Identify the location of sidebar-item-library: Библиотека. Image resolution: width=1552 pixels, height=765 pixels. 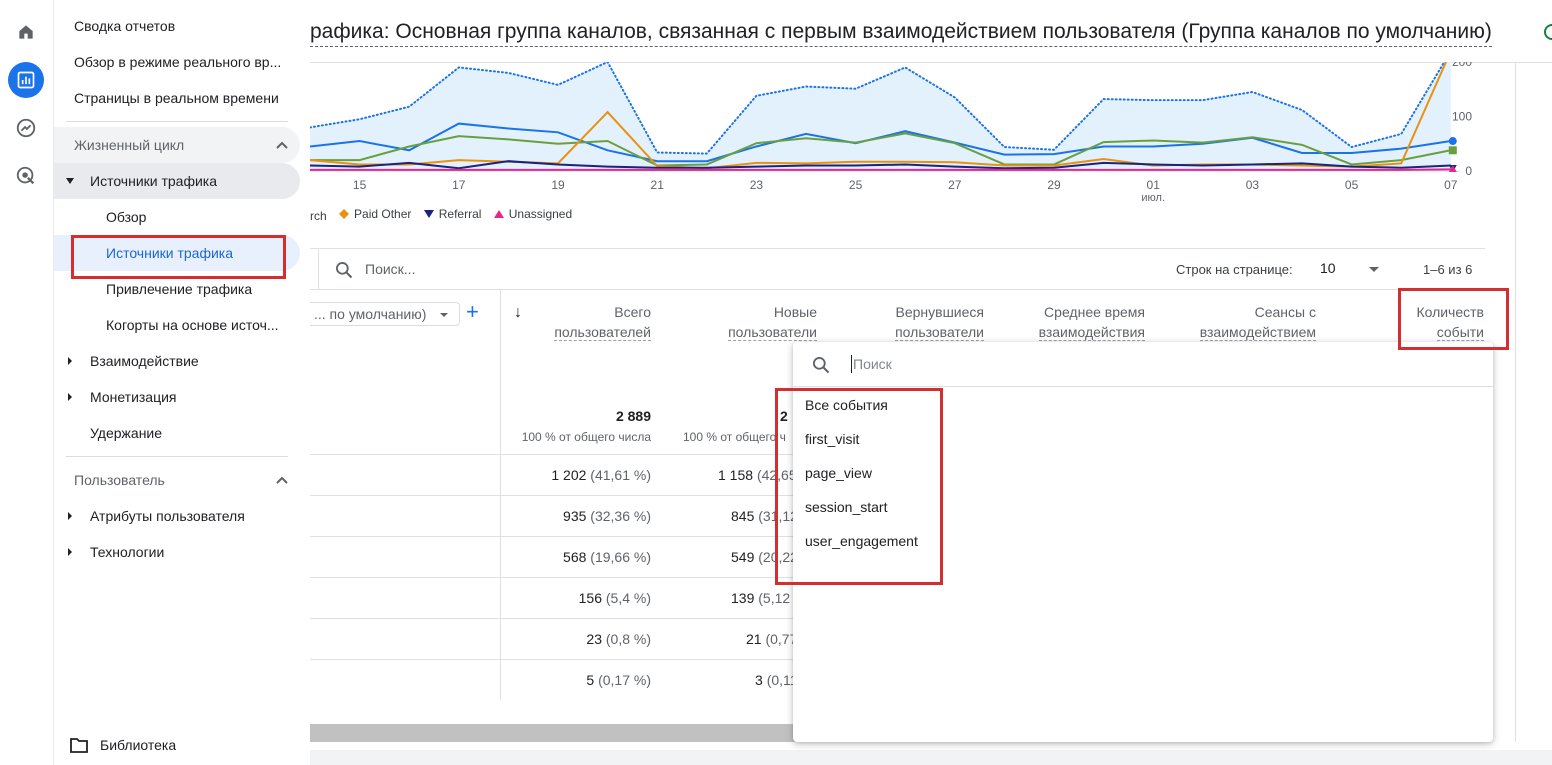
(193, 745).